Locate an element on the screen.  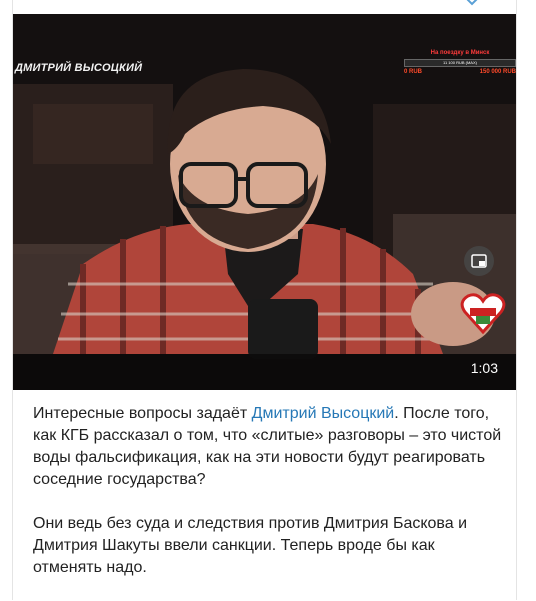
donation-goal-min: 0 RUB is located at coordinates (413, 72).